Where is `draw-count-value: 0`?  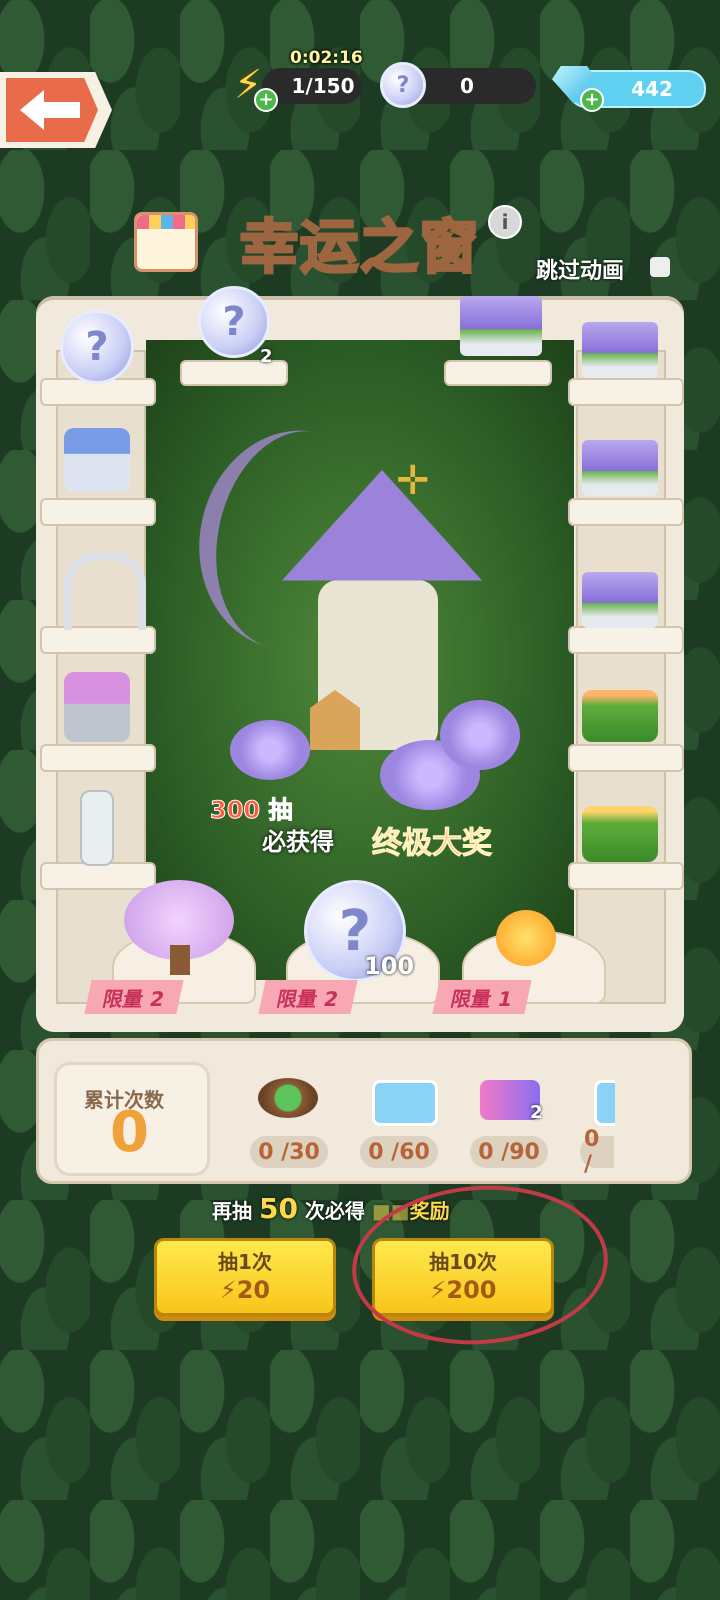
draw-count-value: 0 is located at coordinates (129, 1132).